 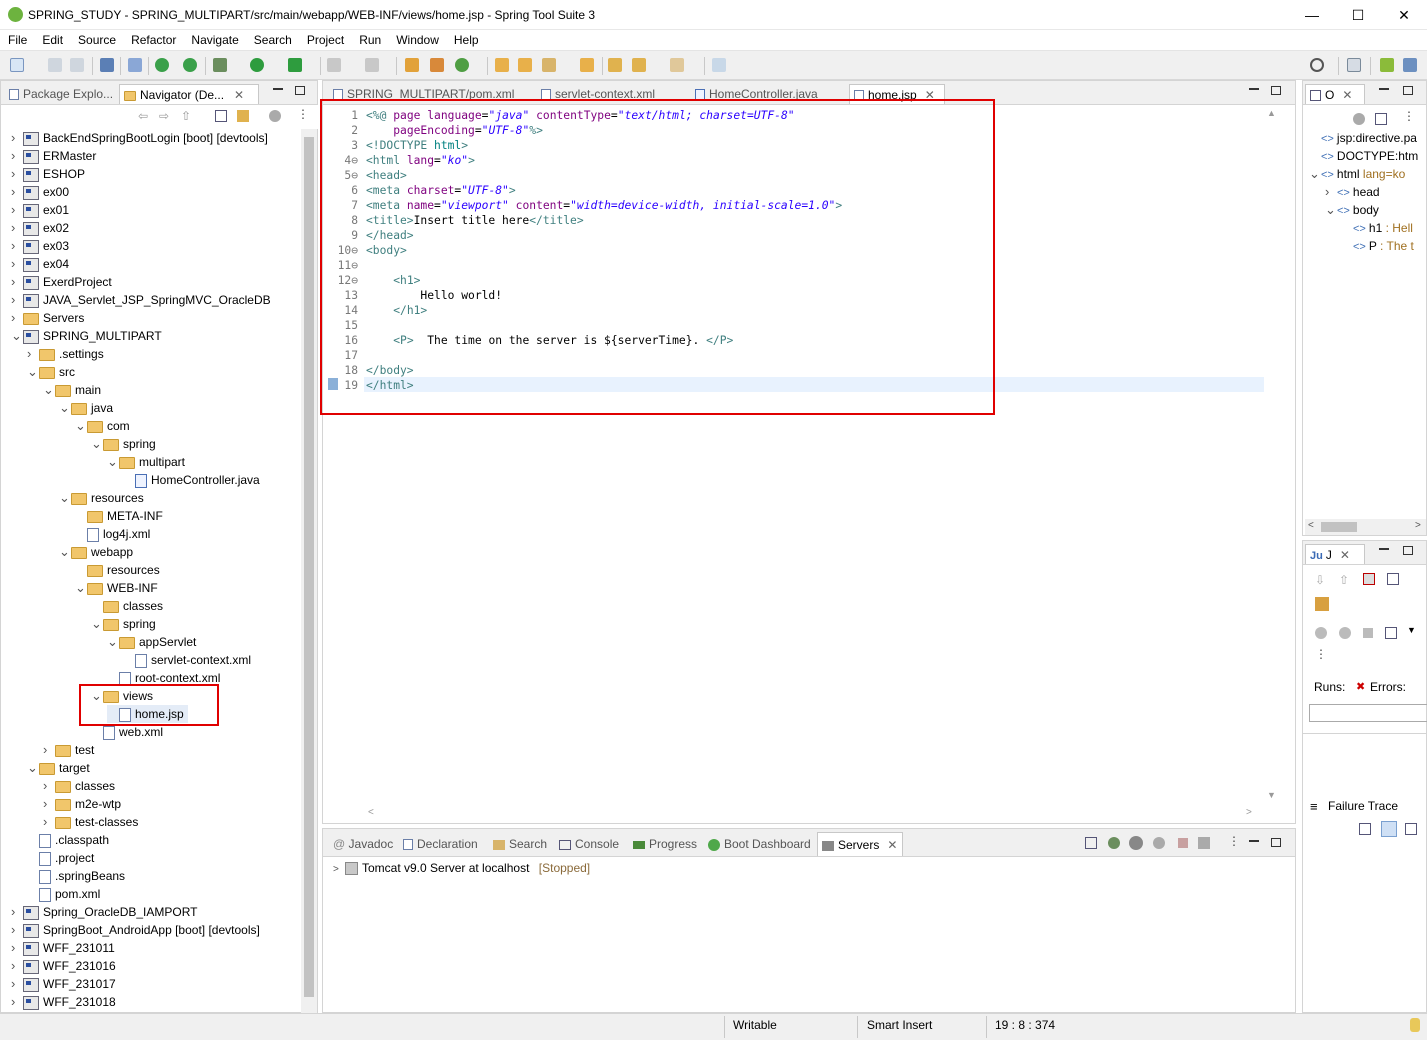 I want to click on tree-item: ⌄ java, so click(x=86, y=408).